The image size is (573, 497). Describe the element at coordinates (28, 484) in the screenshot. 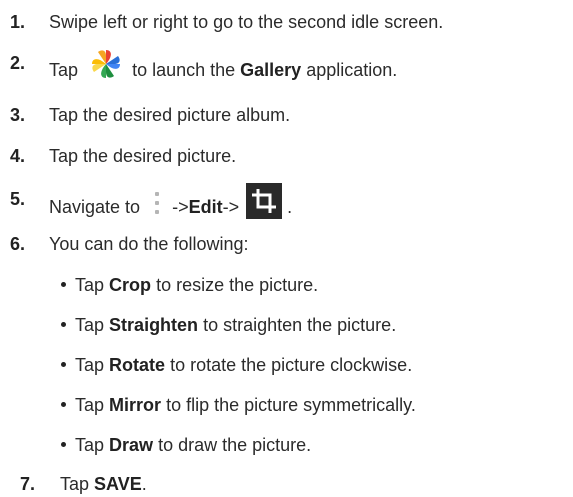

I see `step-number: 7.` at that location.